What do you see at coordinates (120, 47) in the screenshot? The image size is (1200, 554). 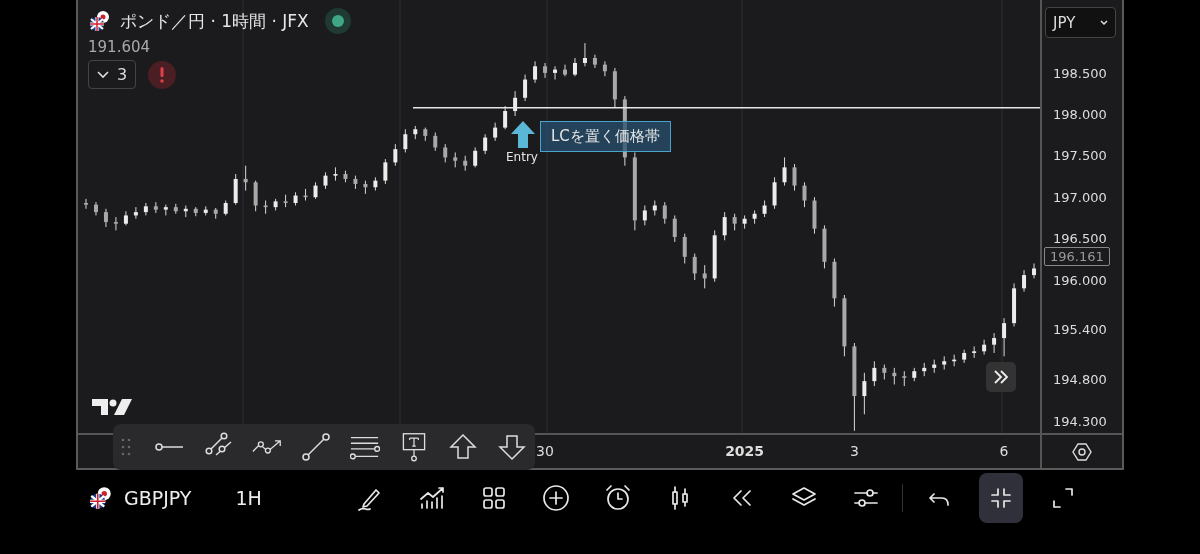 I see `last-price: 191.604` at bounding box center [120, 47].